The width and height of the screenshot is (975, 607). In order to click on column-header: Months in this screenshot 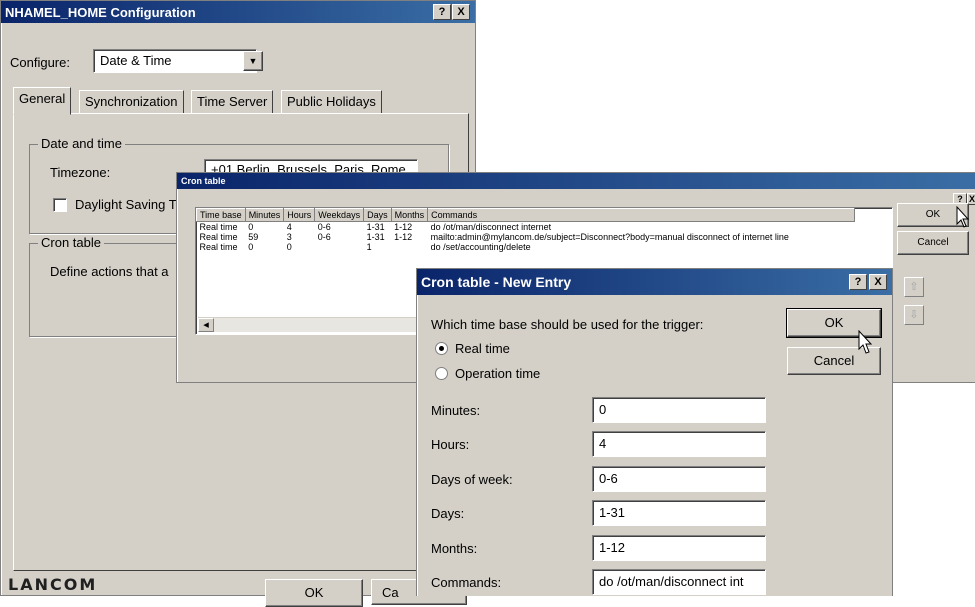, I will do `click(409, 215)`.